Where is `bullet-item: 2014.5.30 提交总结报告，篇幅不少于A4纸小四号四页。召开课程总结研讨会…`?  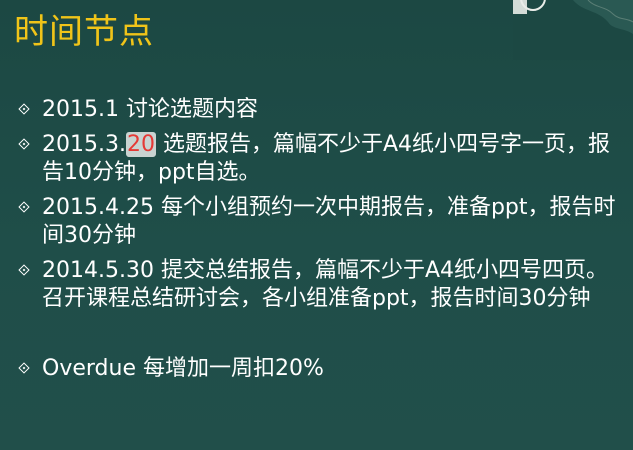
bullet-item: 2014.5.30 提交总结报告，篇幅不少于A4纸小四号四页。召开课程总结研讨会… is located at coordinates (318, 285).